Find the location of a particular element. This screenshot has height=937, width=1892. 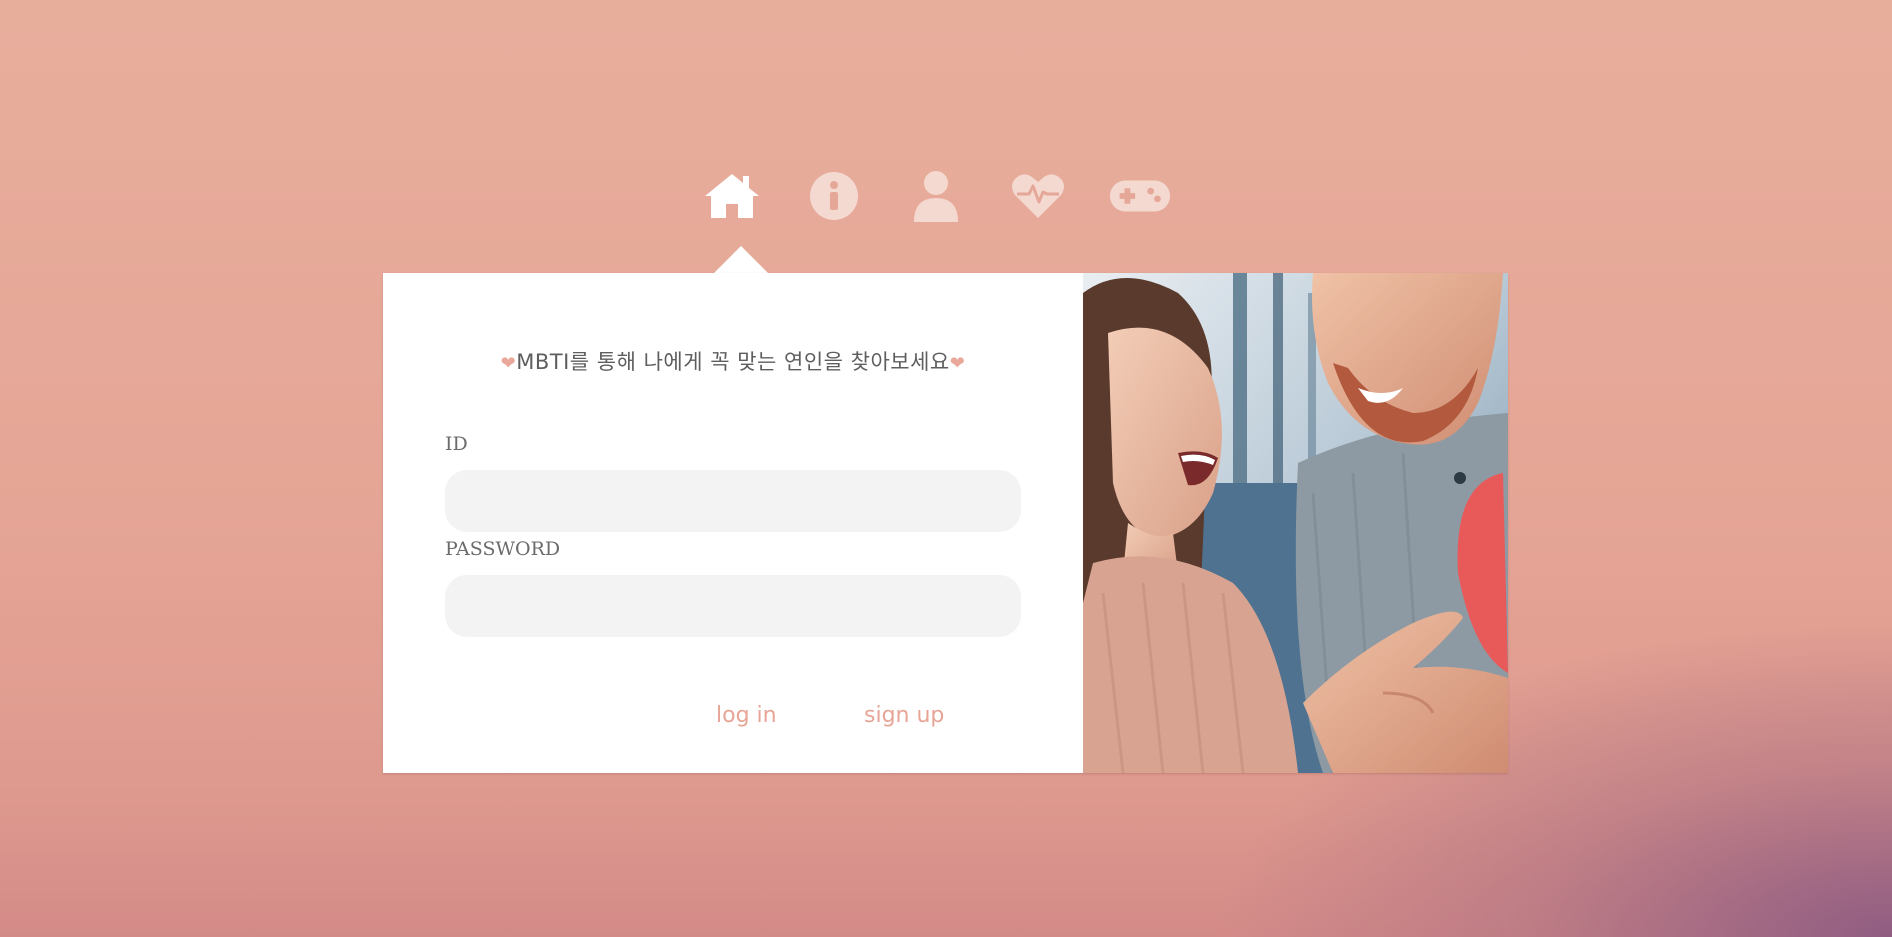

nav-home is located at coordinates (732, 196).